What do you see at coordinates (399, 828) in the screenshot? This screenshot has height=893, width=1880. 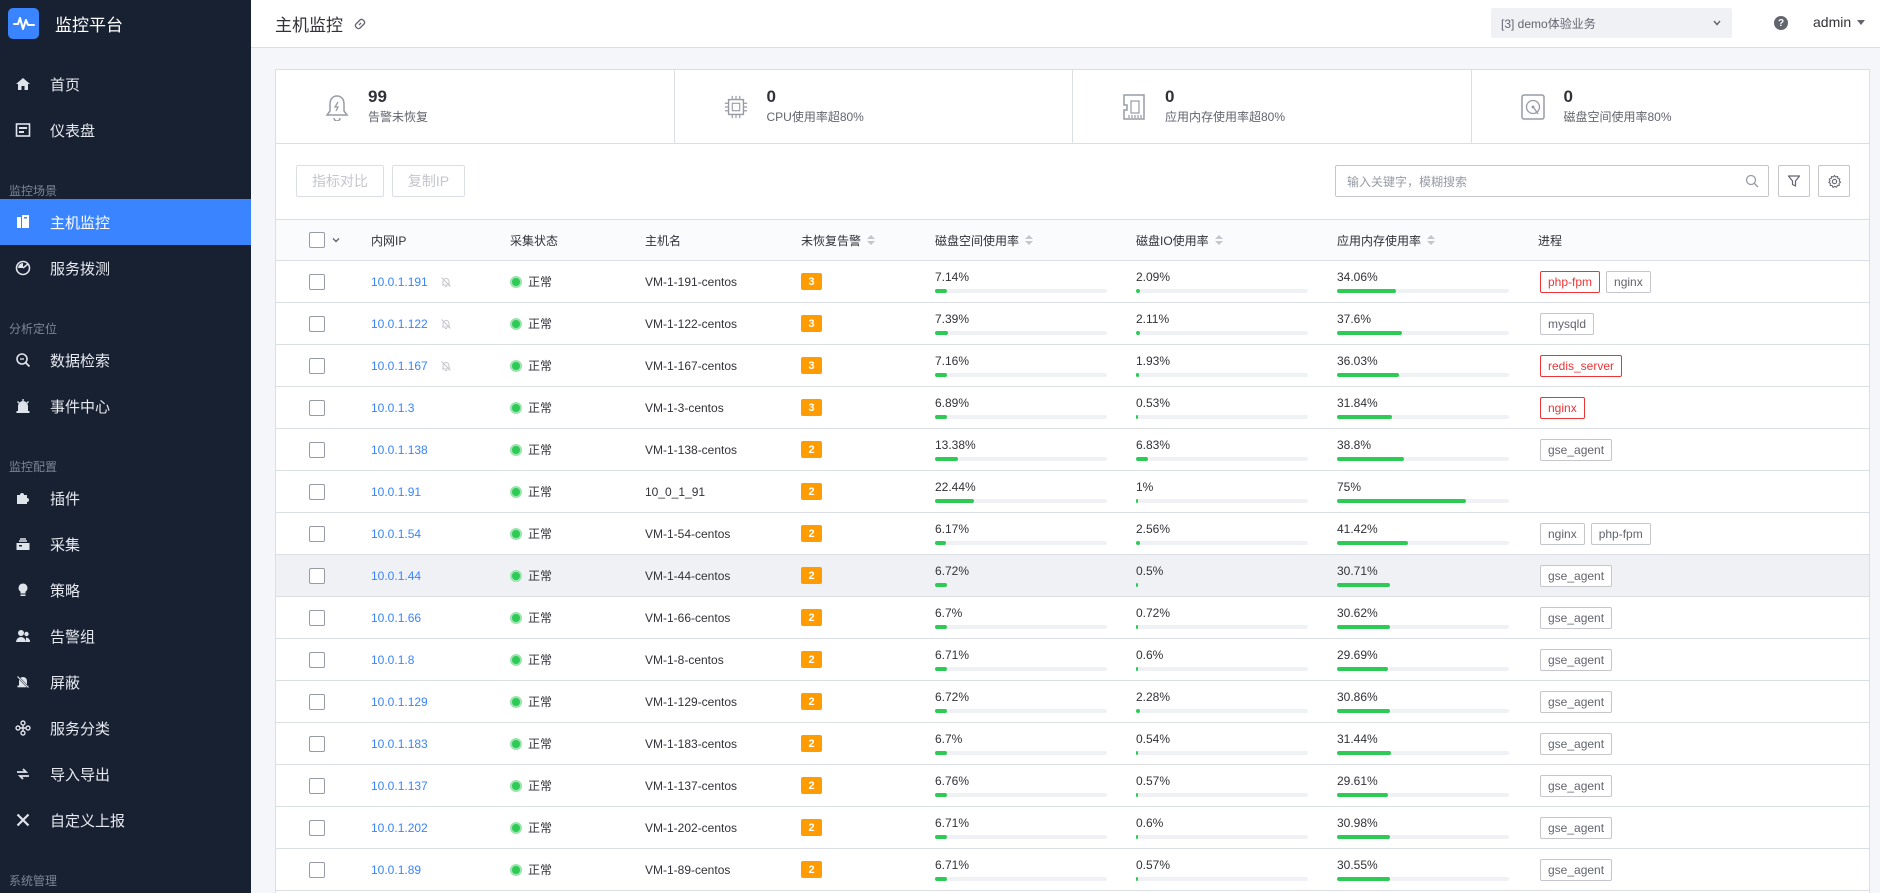 I see `host-ip-link: 10.0.1.202` at bounding box center [399, 828].